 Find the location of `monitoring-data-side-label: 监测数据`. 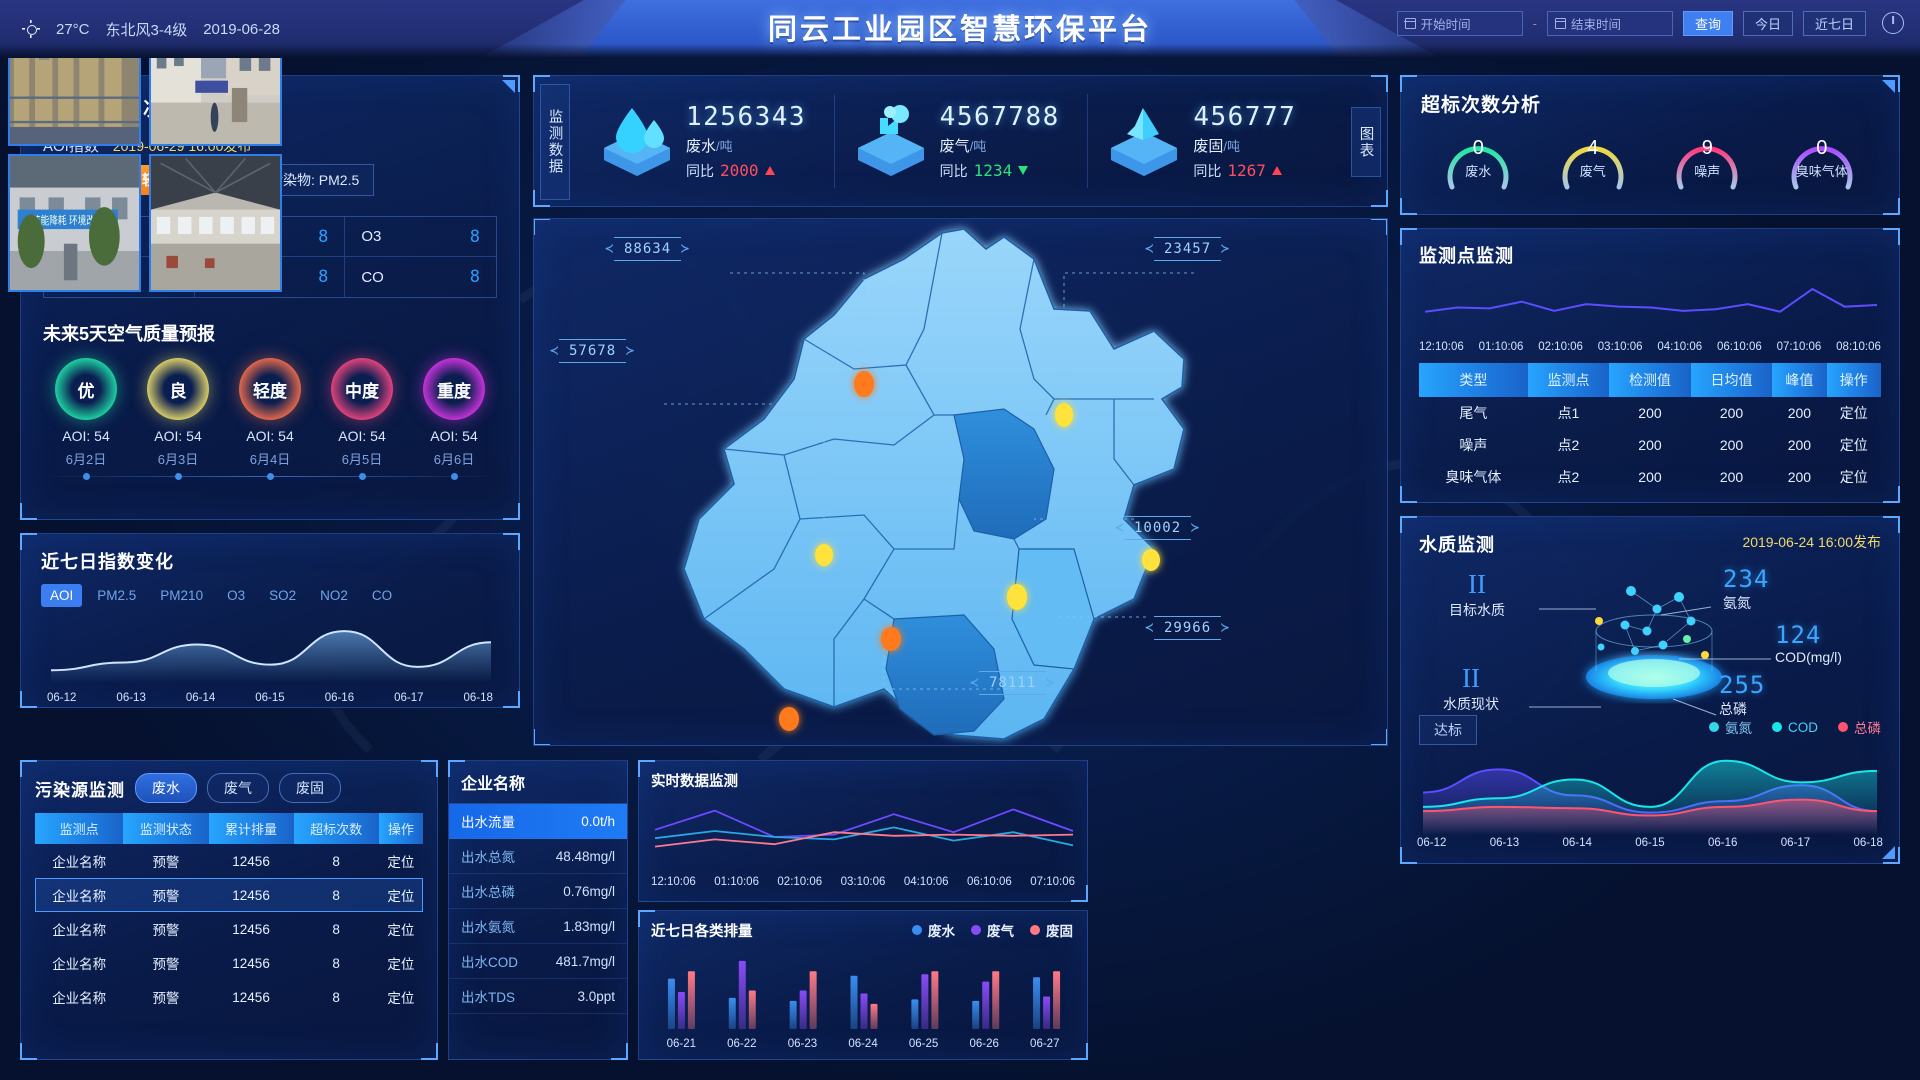

monitoring-data-side-label: 监测数据 is located at coordinates (555, 142).